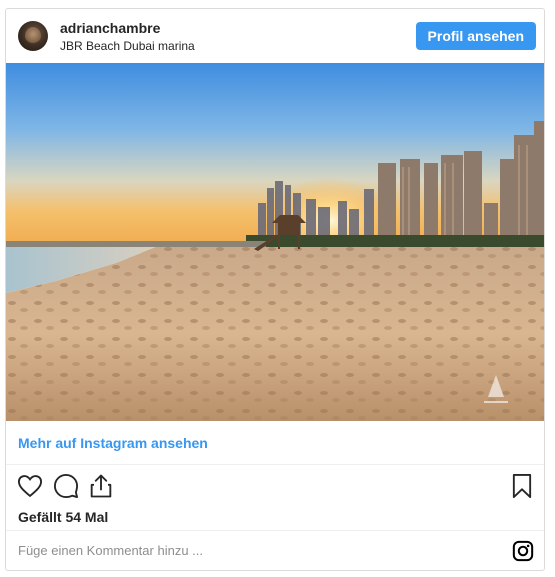  Describe the element at coordinates (523, 551) in the screenshot. I see `instagram-icon` at that location.